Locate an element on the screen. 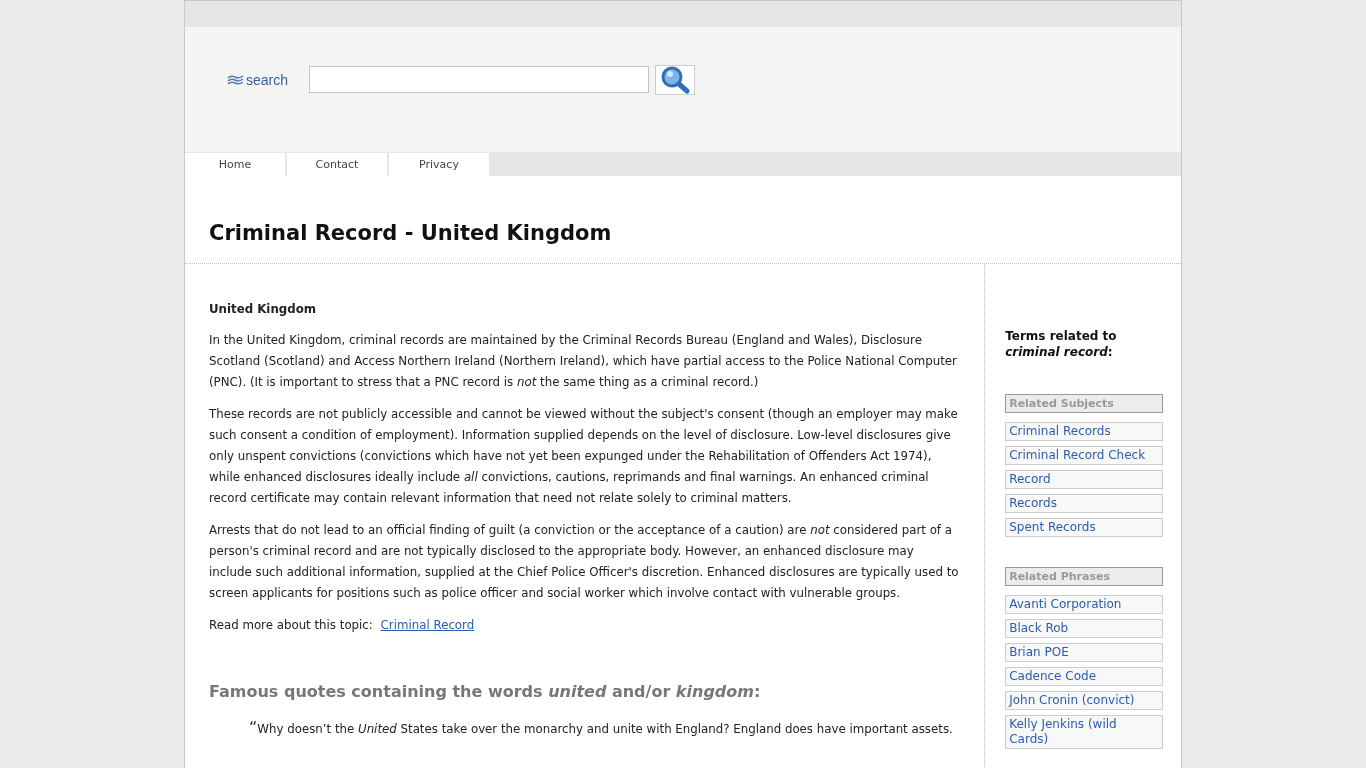 The width and height of the screenshot is (1366, 768). related-link: Record is located at coordinates (1084, 479).